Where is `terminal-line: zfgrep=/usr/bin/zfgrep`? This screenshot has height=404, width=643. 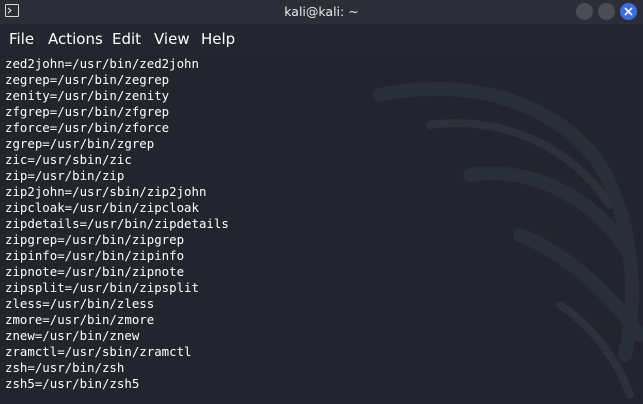 terminal-line: zfgrep=/usr/bin/zfgrep is located at coordinates (87, 111).